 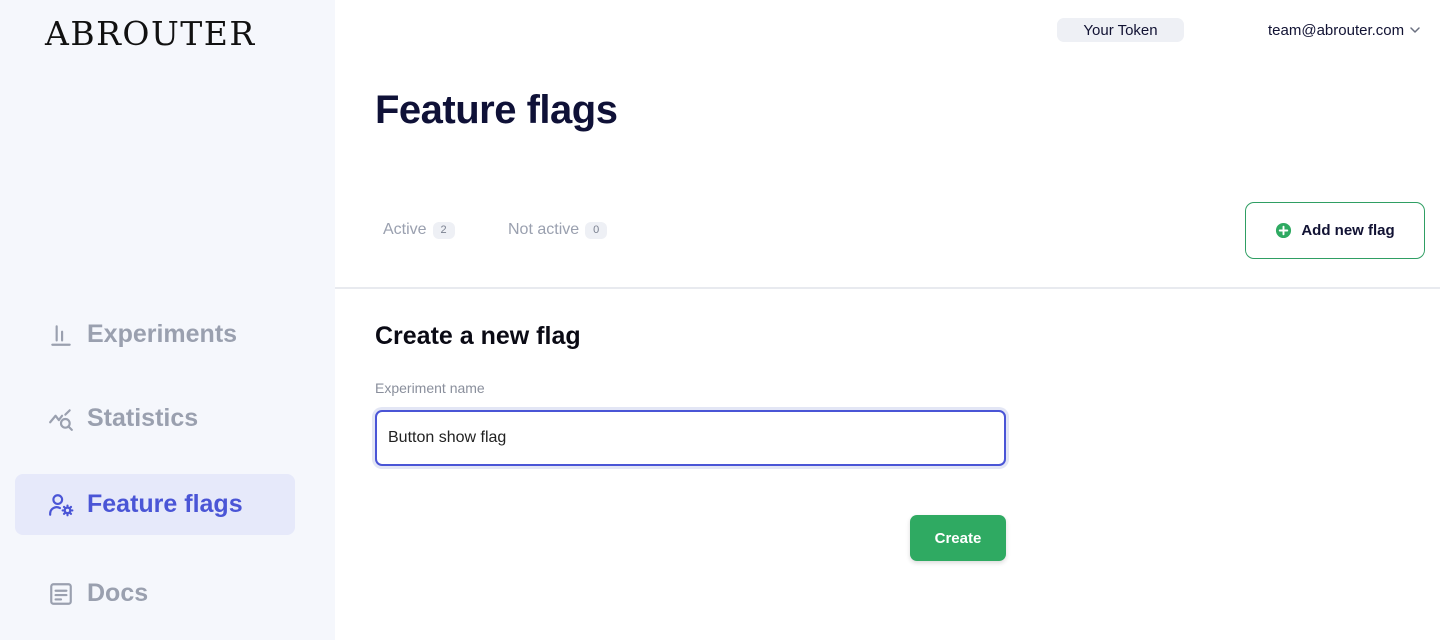 I want to click on sidebar-item-statistics: Statistics, so click(x=155, y=418).